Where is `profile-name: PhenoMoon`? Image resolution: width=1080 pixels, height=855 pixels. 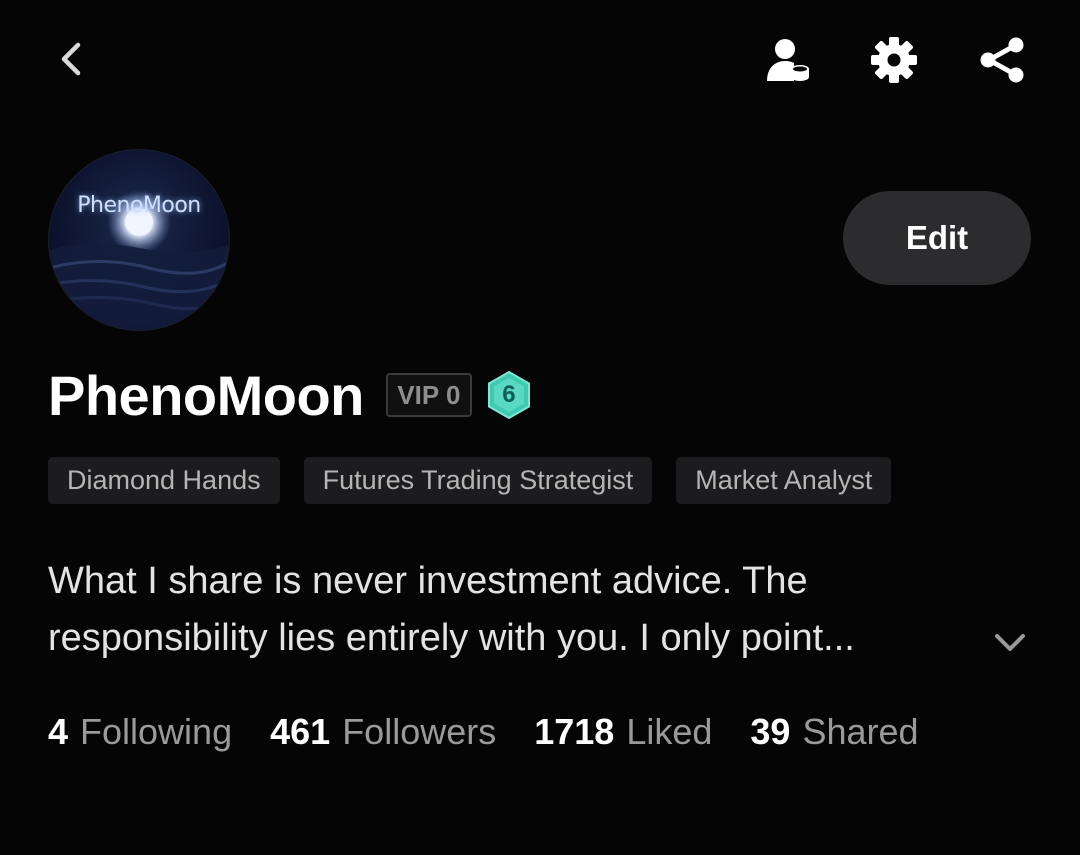 profile-name: PhenoMoon is located at coordinates (206, 395).